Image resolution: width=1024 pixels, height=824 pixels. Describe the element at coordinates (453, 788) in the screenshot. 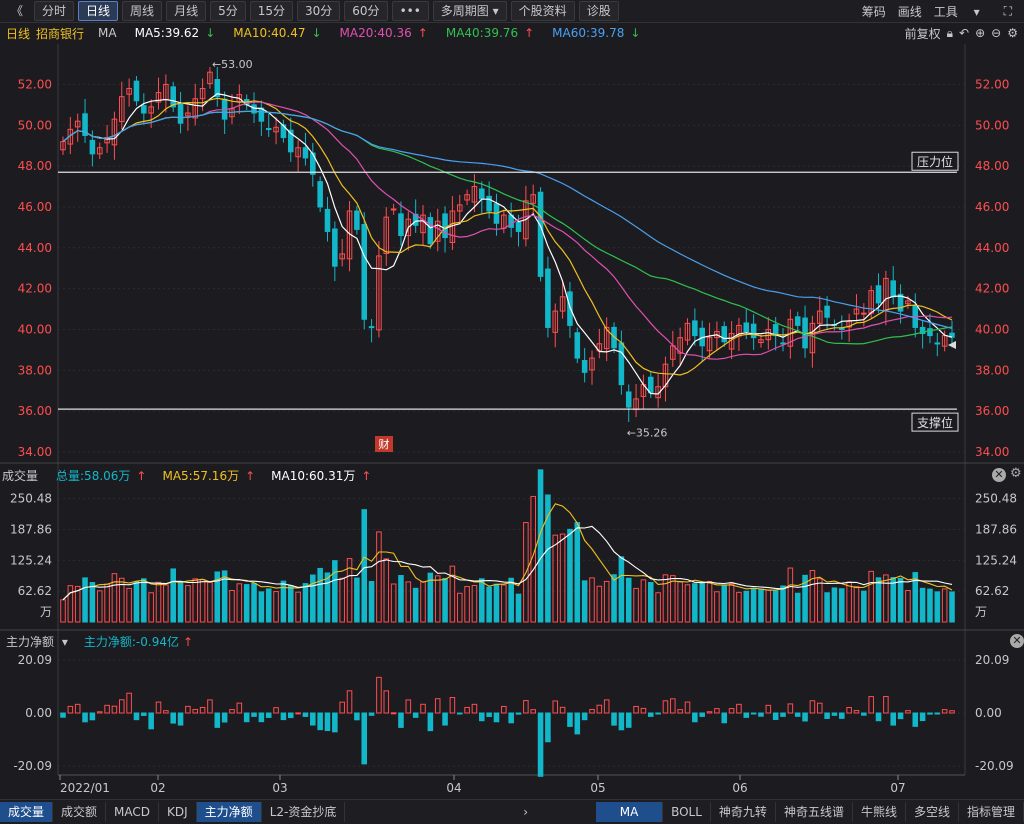

I see `x-tick-label: 04` at that location.